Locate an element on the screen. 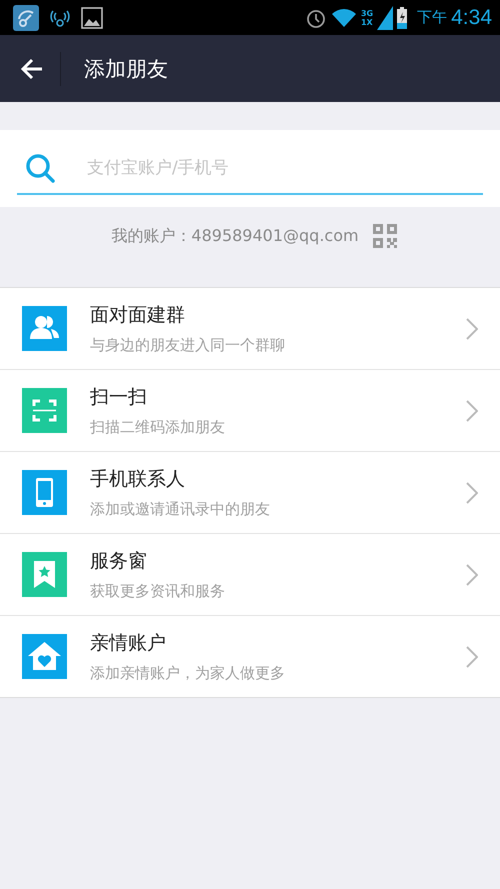 Image resolution: width=500 pixels, height=889 pixels. item-title: 扫一扫 is located at coordinates (119, 397).